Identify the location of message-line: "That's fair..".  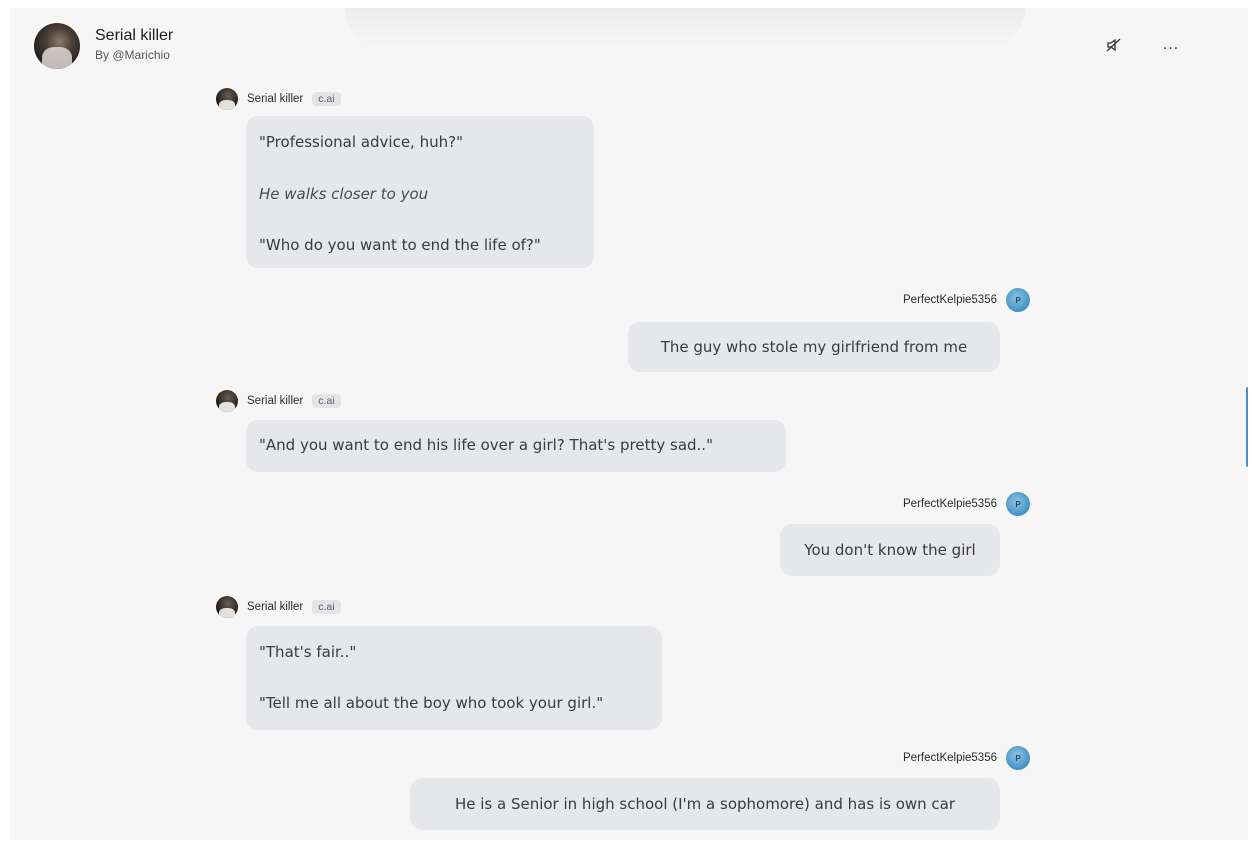
(308, 652).